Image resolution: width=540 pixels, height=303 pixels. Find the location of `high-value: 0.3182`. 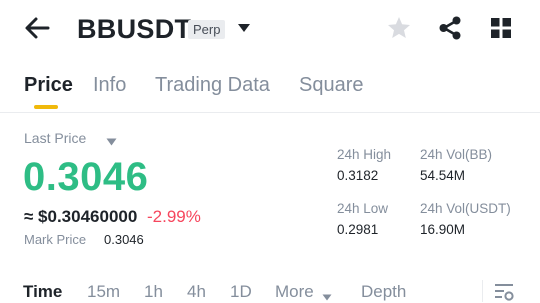

high-value: 0.3182 is located at coordinates (358, 175).